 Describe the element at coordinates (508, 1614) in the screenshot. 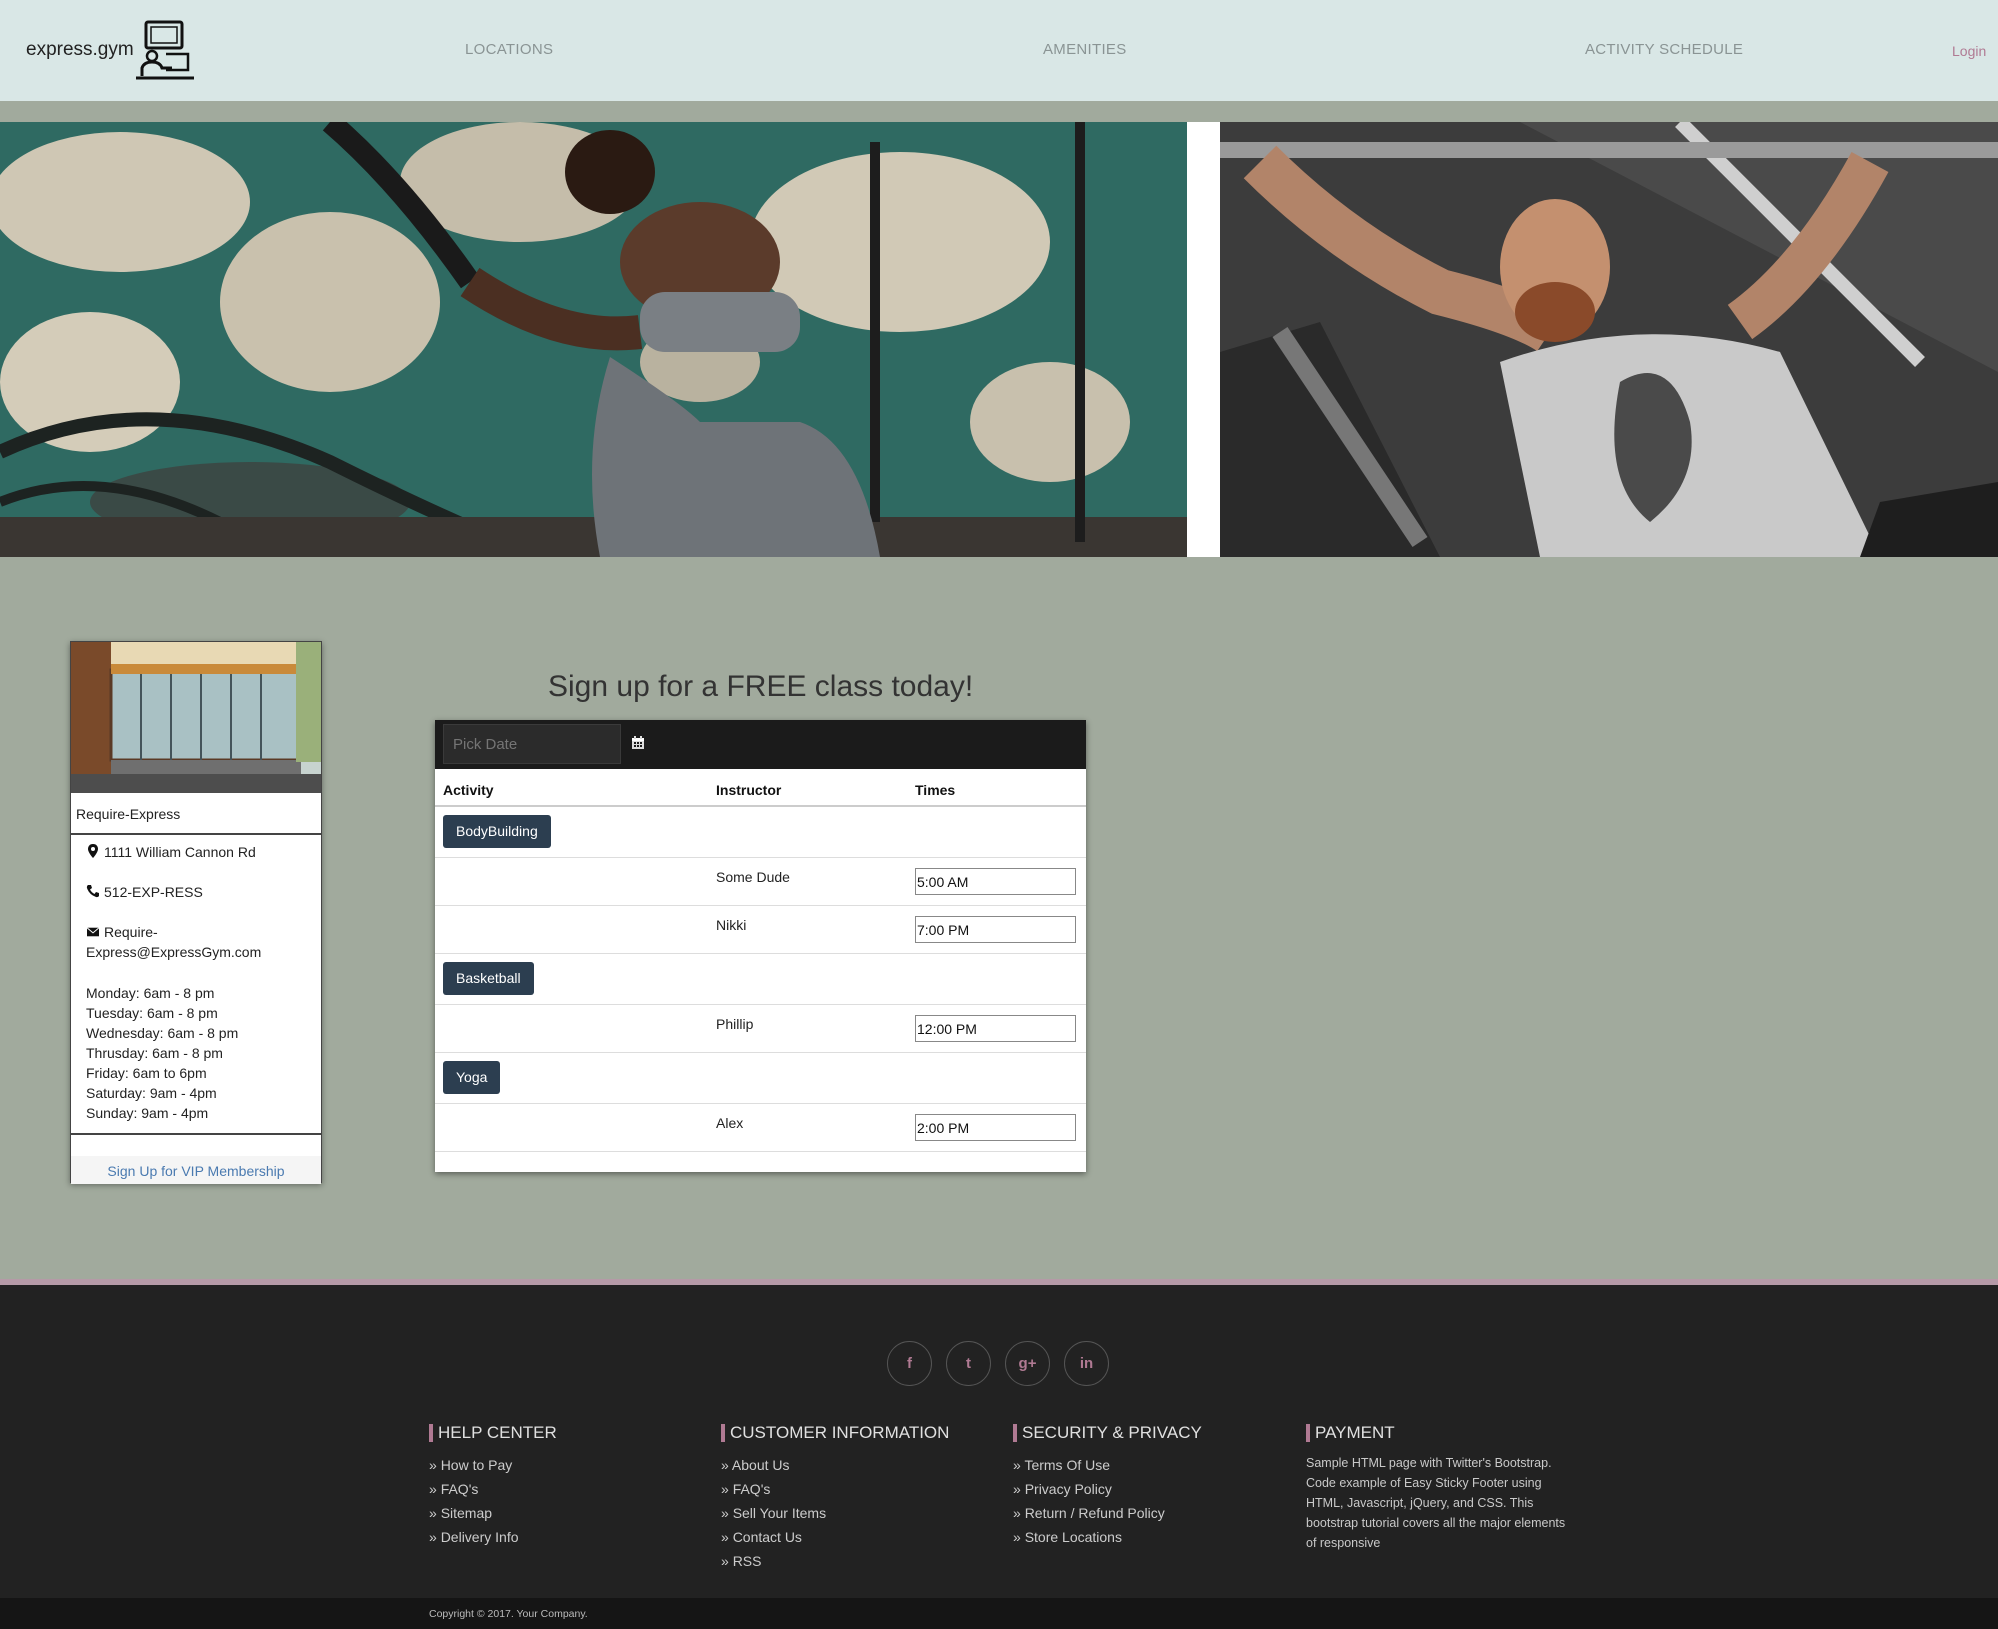

I see `copyright-text: Copyright © 2017. Your Company.` at that location.